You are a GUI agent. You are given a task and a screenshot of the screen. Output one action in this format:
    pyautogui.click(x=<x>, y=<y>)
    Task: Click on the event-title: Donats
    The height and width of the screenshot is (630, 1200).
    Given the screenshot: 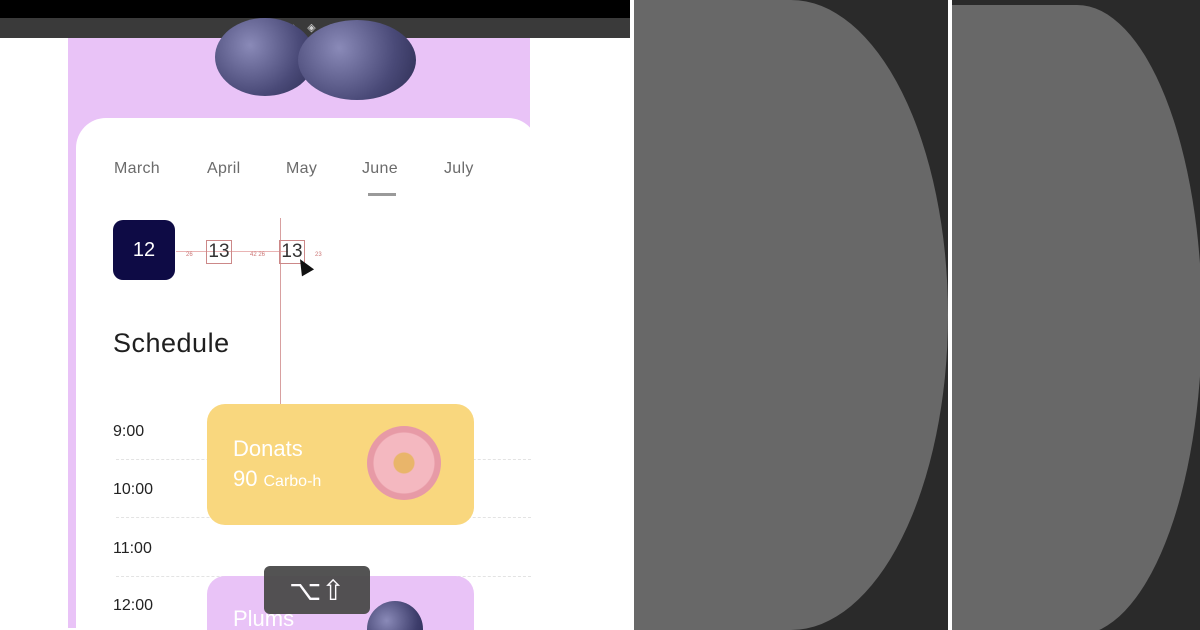 What is the action you would take?
    pyautogui.click(x=268, y=448)
    